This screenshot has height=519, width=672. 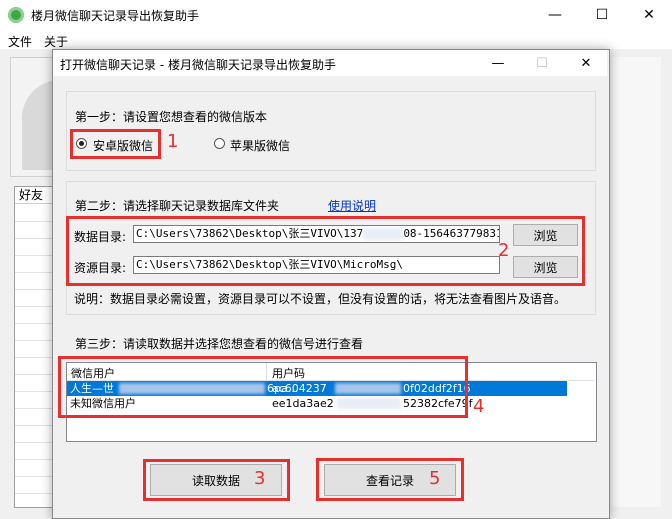 I want to click on menu-file: 文件, so click(x=20, y=41).